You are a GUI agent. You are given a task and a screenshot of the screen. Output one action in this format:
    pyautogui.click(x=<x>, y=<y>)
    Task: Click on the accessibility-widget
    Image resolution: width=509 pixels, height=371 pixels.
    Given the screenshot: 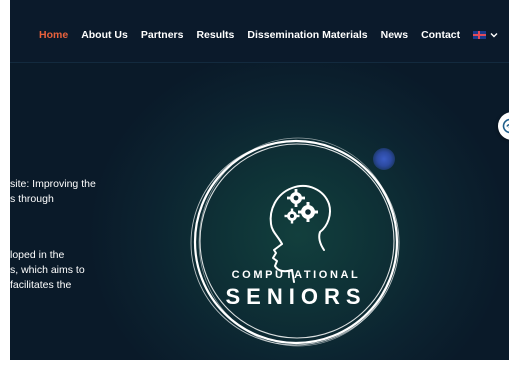 What is the action you would take?
    pyautogui.click(x=503, y=126)
    